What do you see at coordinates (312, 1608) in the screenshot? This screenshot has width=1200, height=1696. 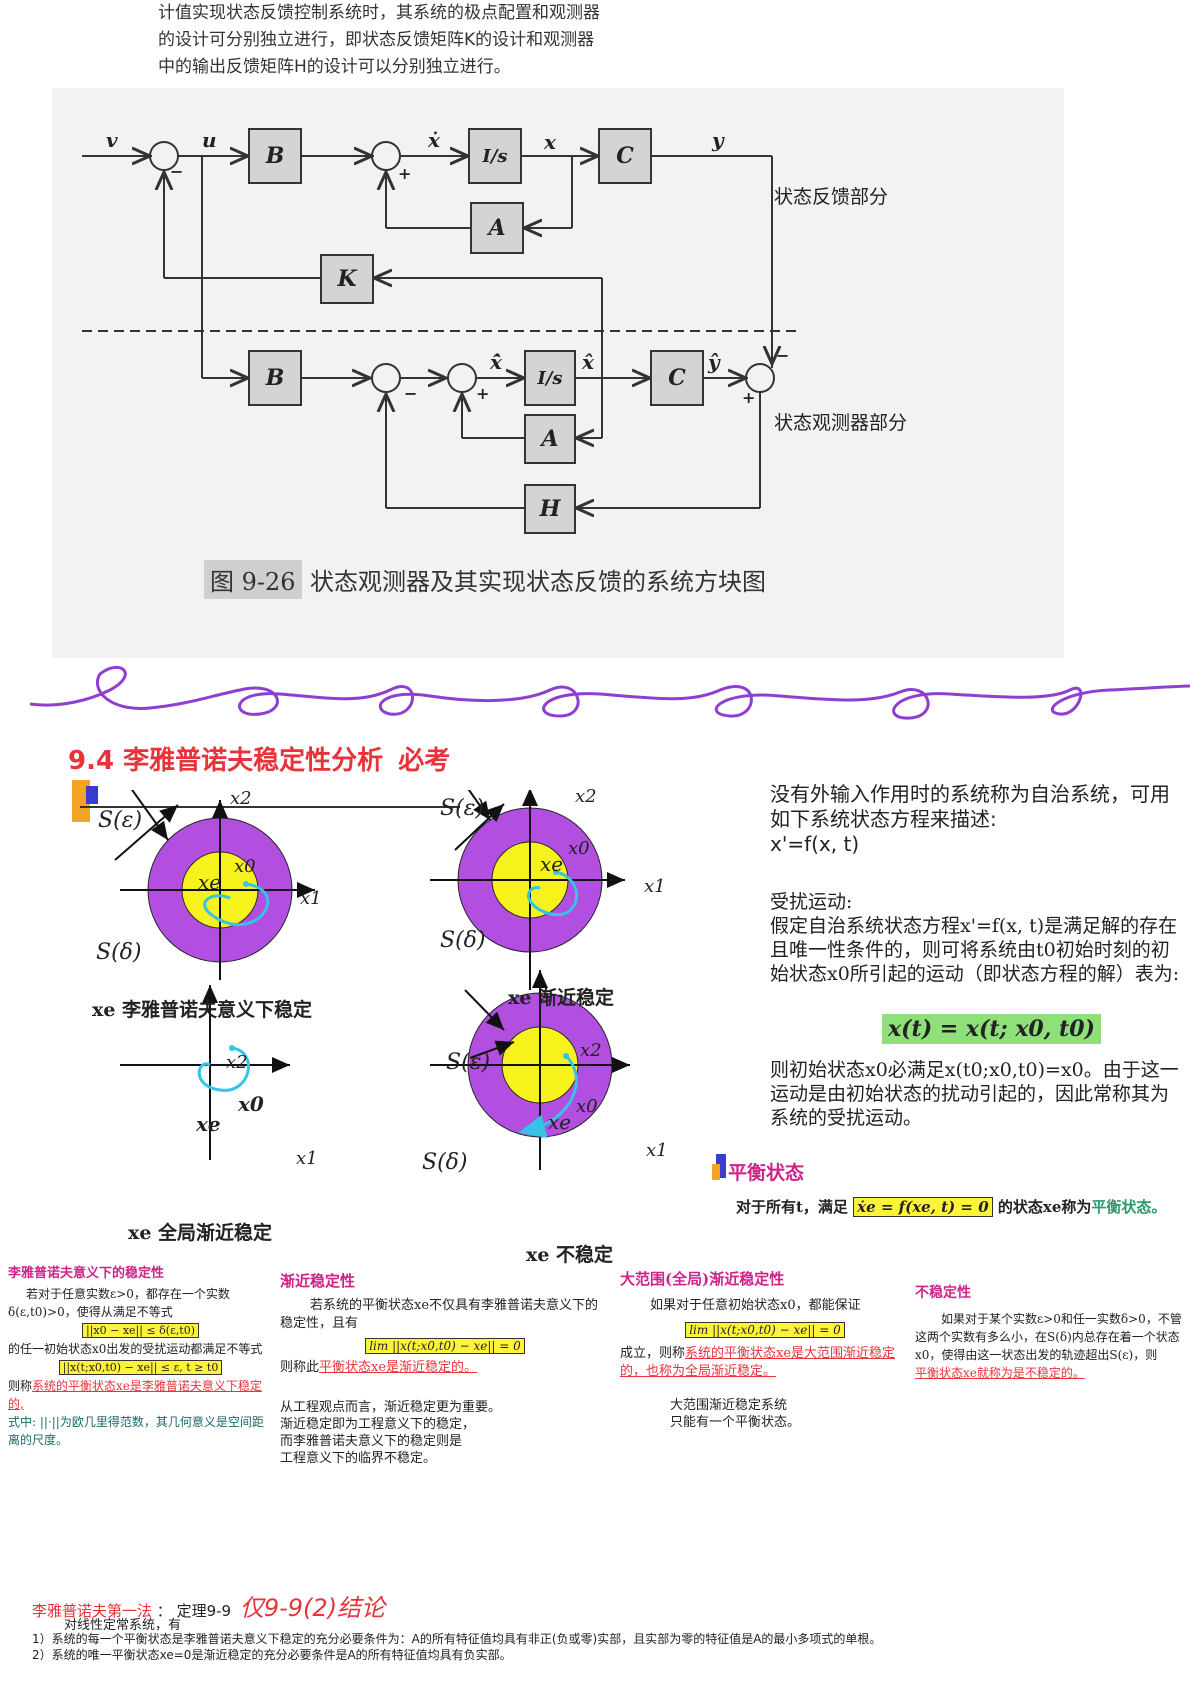 I see `handwritten-note: 仅9-9(2)结论` at bounding box center [312, 1608].